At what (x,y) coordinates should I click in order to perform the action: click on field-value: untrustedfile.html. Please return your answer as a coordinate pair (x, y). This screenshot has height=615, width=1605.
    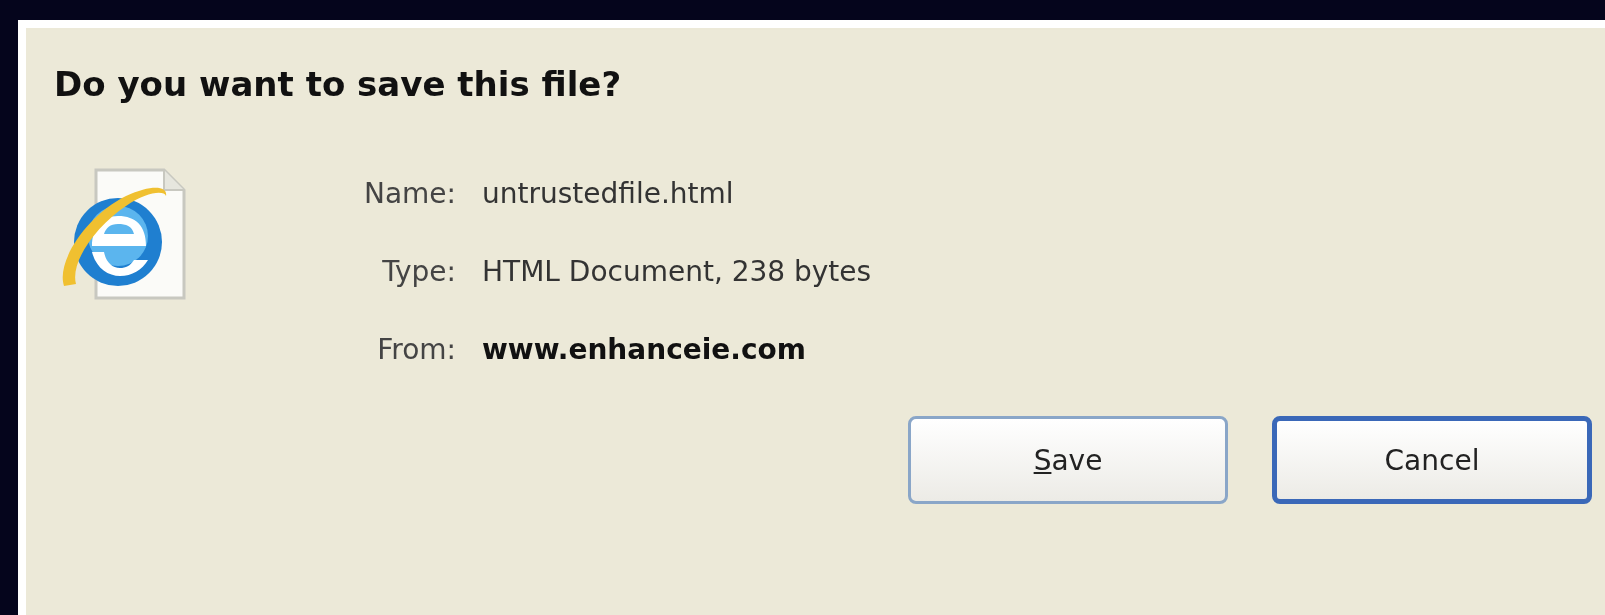
    Looking at the image, I should click on (608, 194).